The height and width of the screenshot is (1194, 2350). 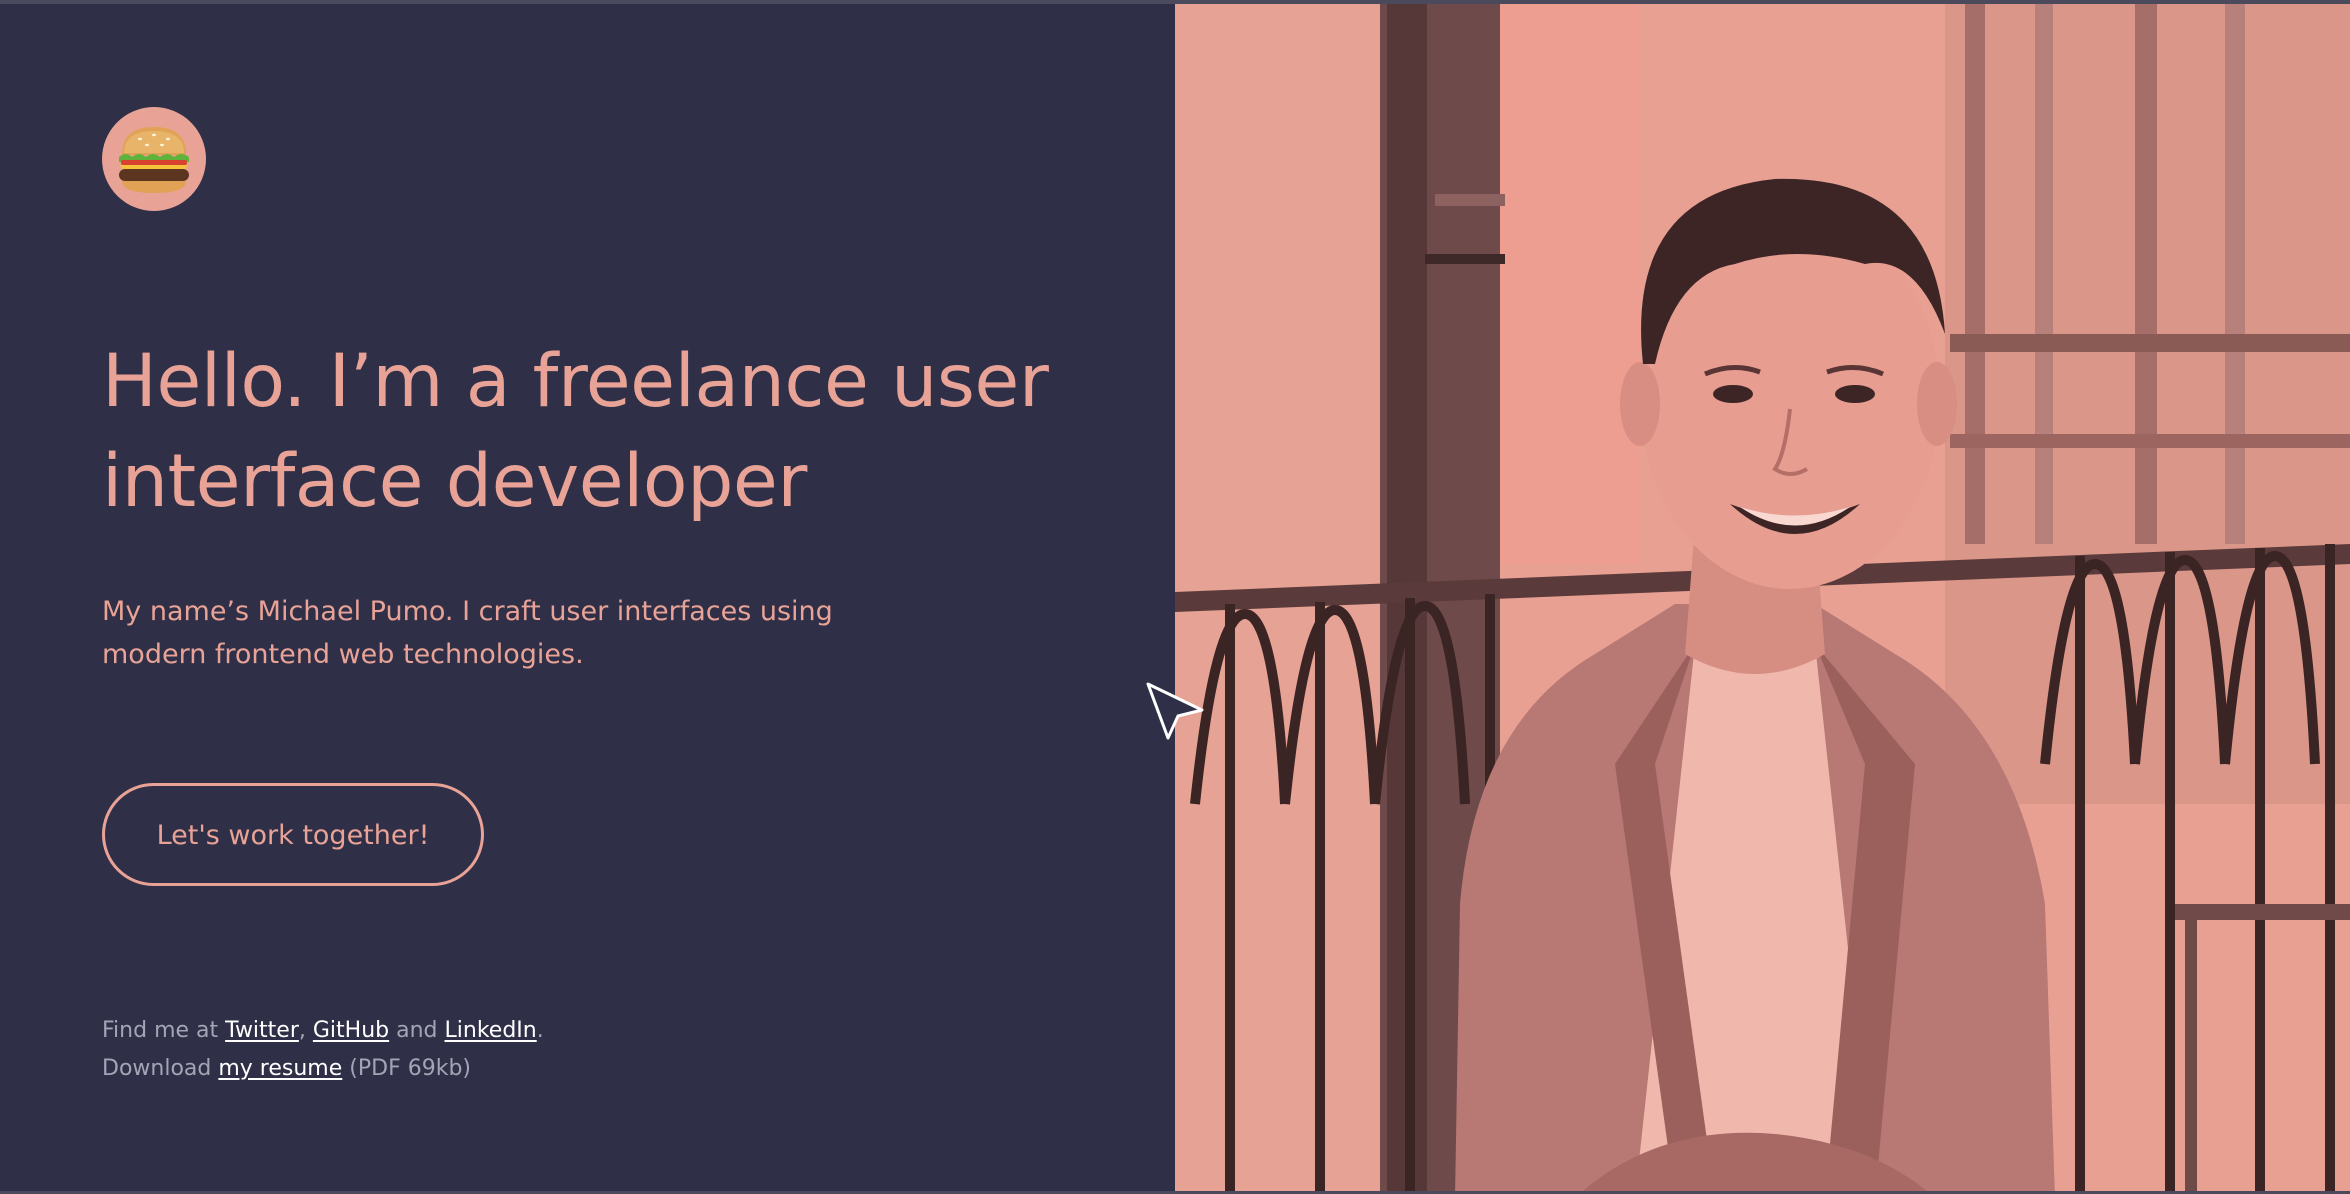 I want to click on resume-line: Download my resume (PDF 69kb), so click(x=323, y=1069).